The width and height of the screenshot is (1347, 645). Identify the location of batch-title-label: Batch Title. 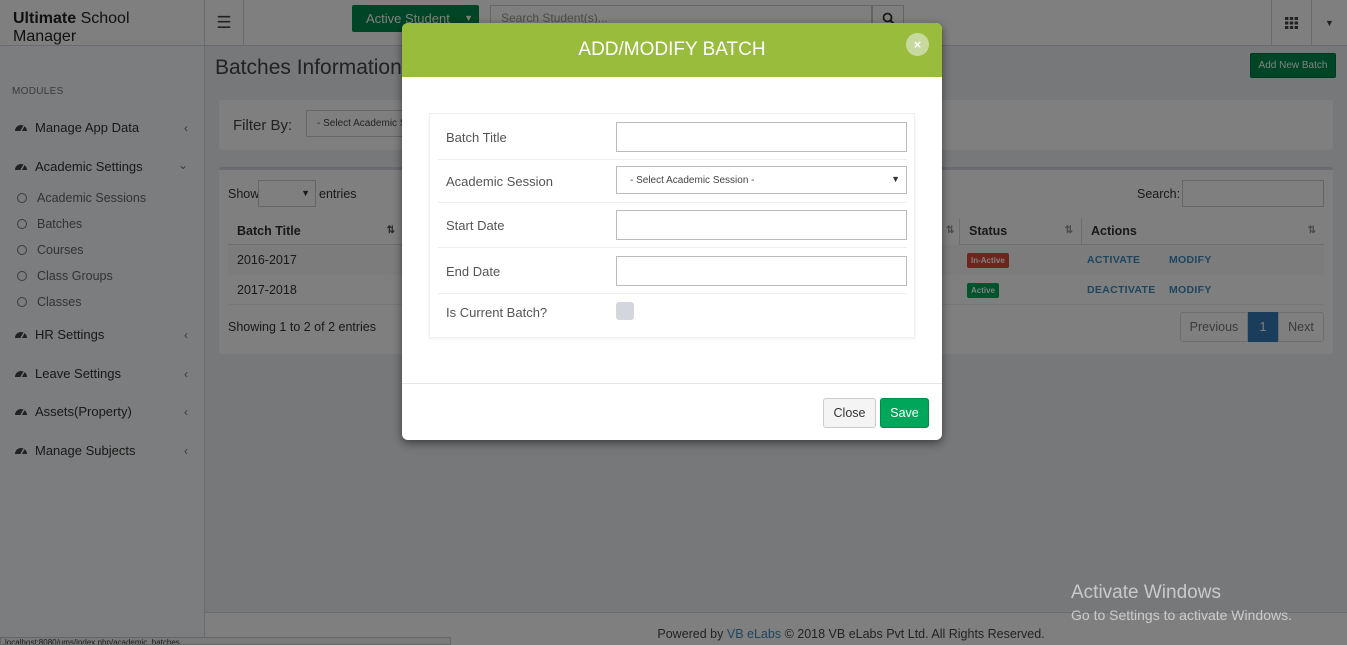
(476, 137).